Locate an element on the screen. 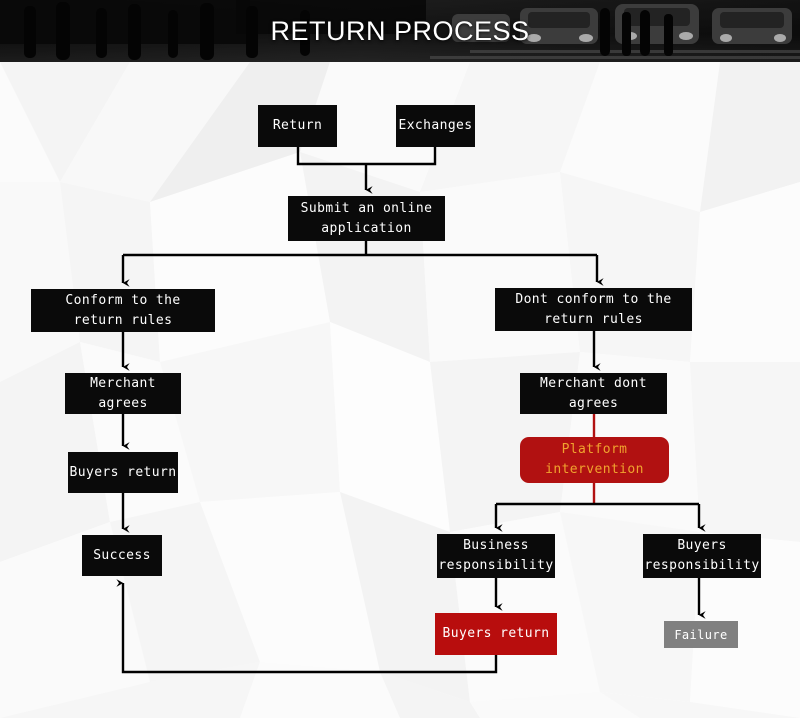 Image resolution: width=800 pixels, height=718 pixels. node-merchant-dont-agrees: Merchant dont agrees is located at coordinates (593, 393).